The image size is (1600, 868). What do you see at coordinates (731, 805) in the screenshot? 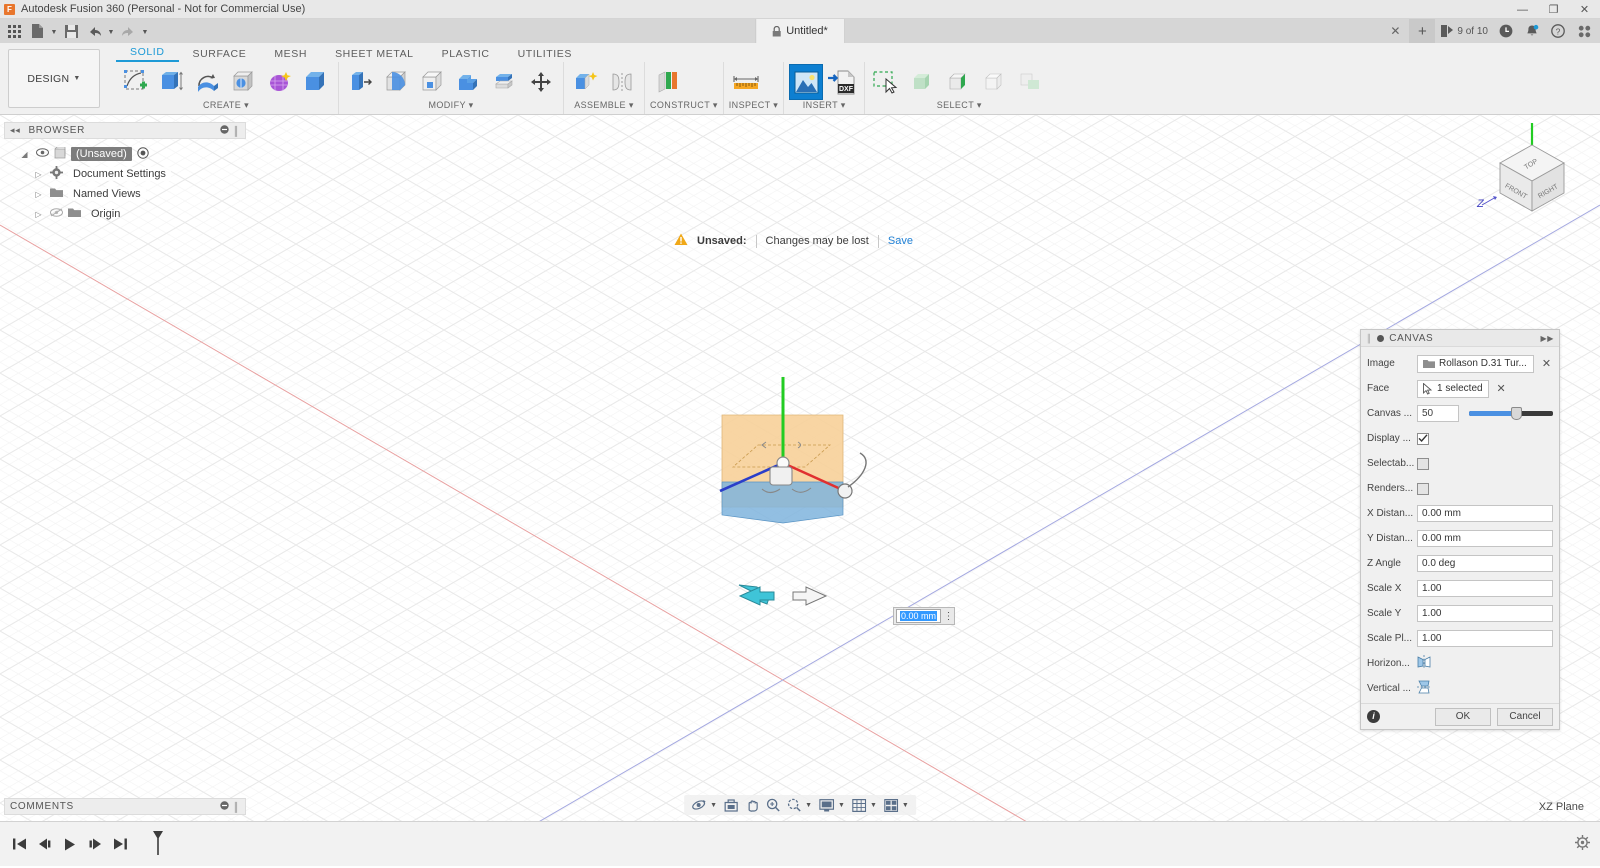
I see `look-at-icon` at bounding box center [731, 805].